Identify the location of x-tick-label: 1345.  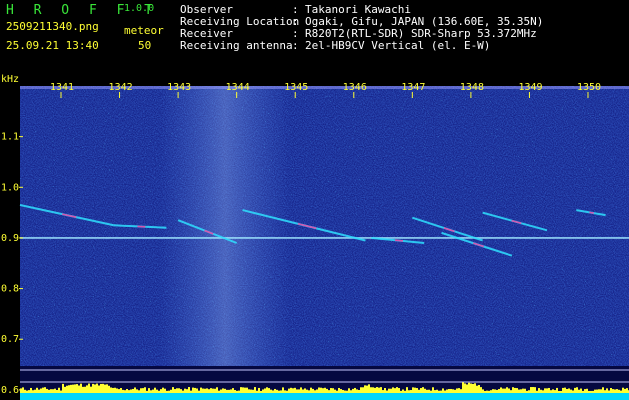
(296, 87).